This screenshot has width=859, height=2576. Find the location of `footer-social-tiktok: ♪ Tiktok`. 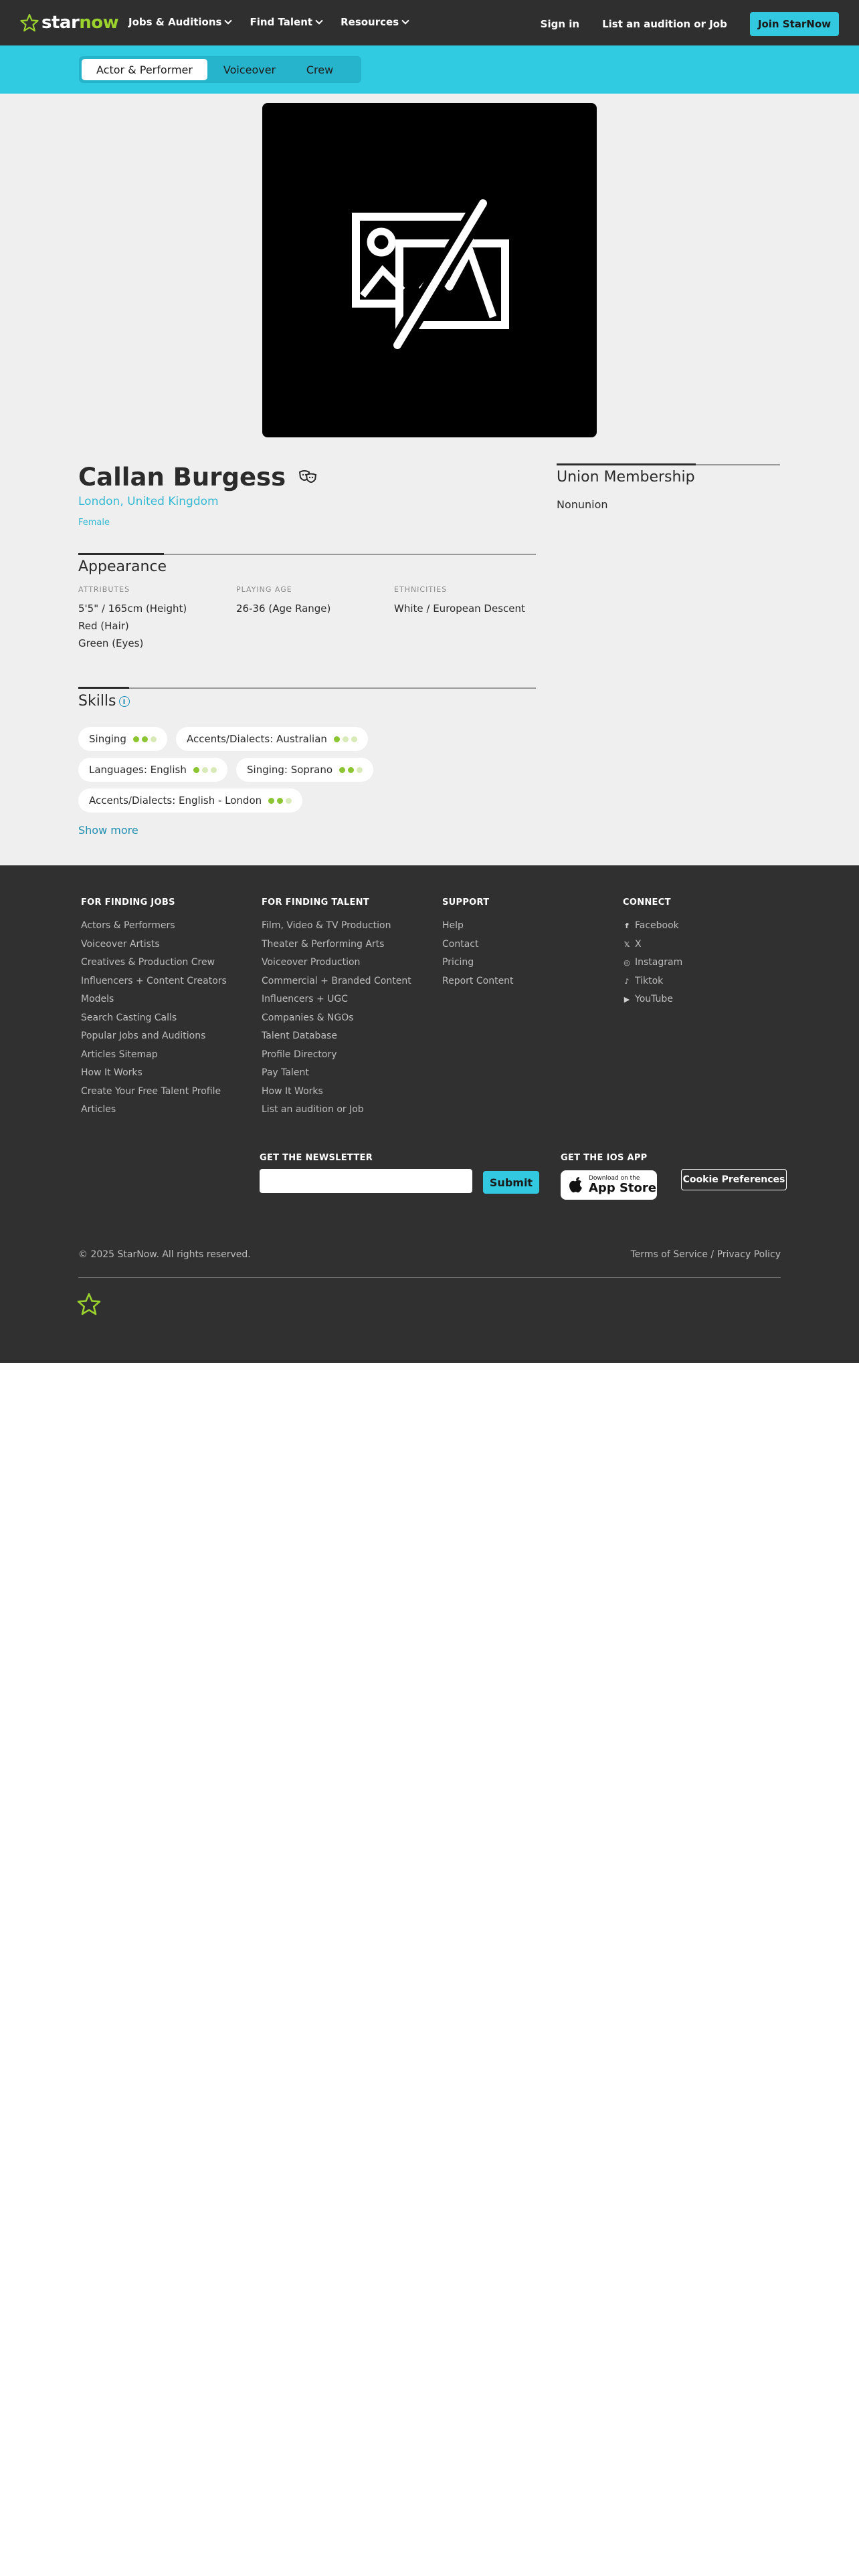

footer-social-tiktok: ♪ Tiktok is located at coordinates (652, 981).